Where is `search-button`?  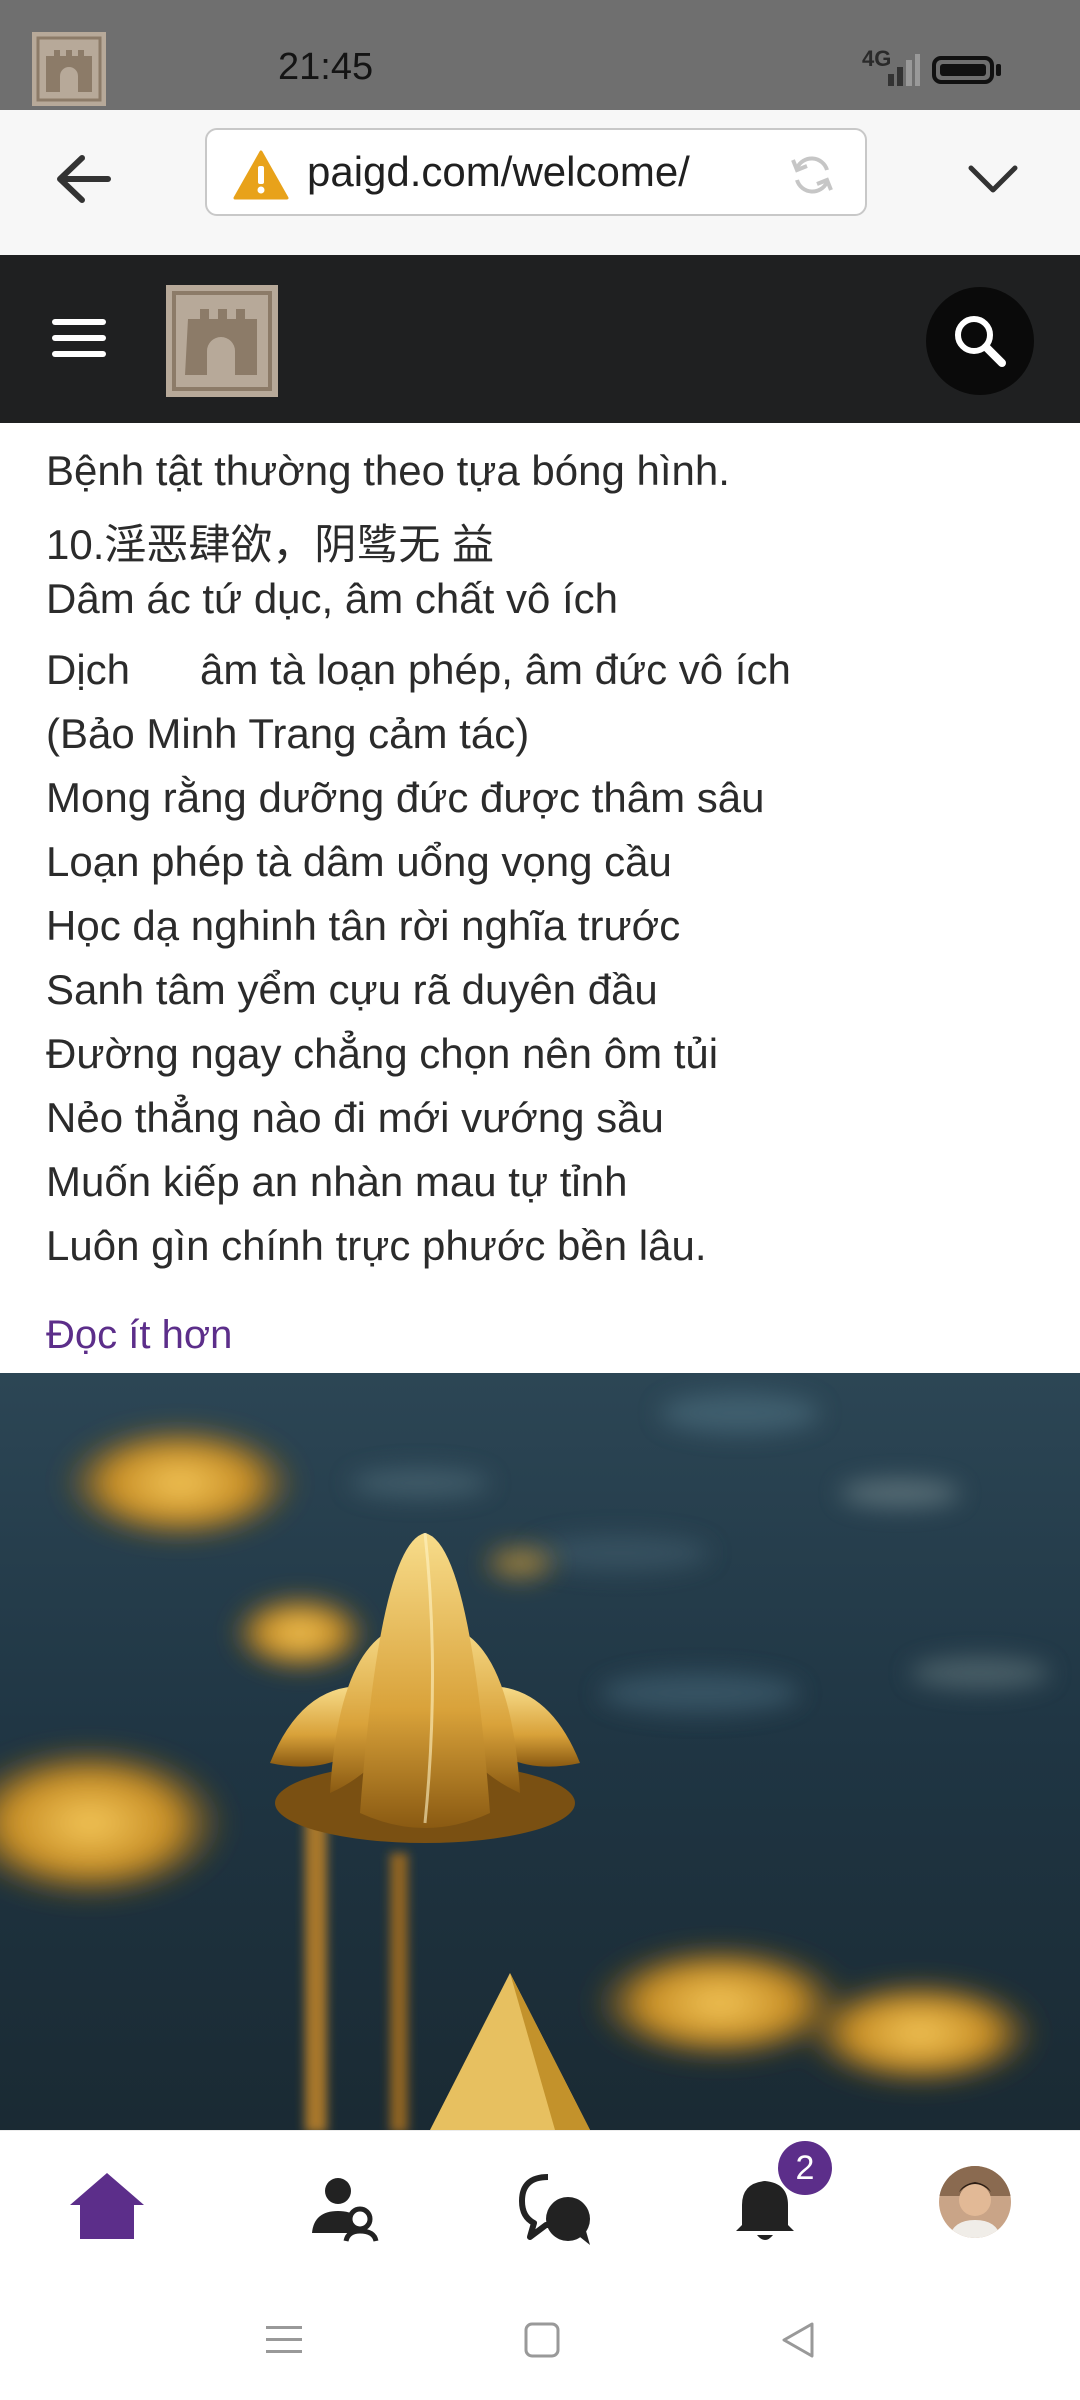
search-button is located at coordinates (980, 341).